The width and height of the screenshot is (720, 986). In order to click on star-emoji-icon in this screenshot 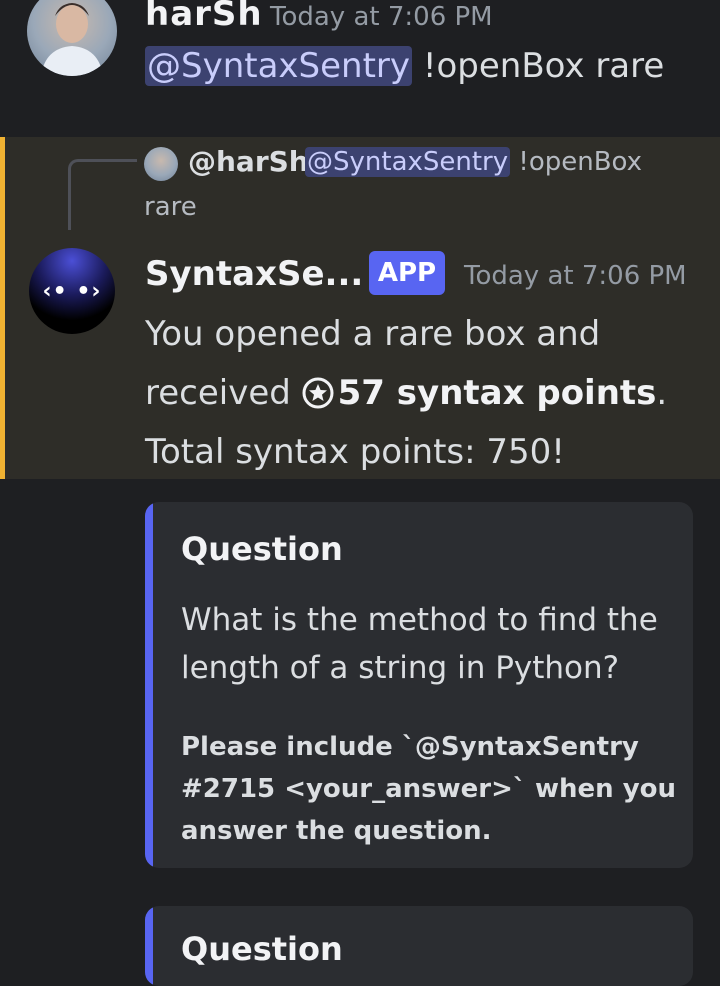, I will do `click(318, 393)`.